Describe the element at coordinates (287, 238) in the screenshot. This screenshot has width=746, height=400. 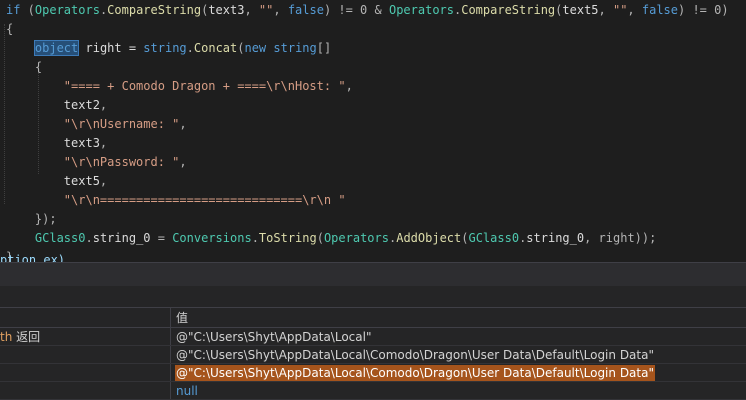
I see `code-token: ToString` at that location.